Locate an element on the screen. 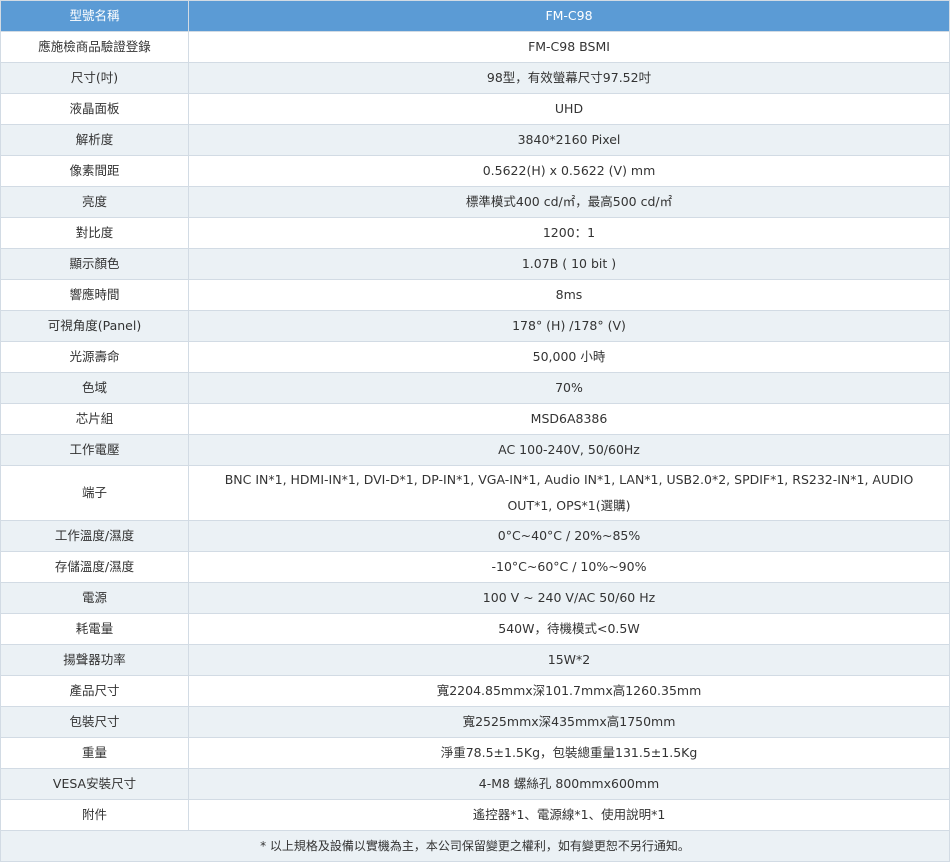 The height and width of the screenshot is (863, 950). spec-row-panel: 液晶面板 UHD is located at coordinates (475, 109).